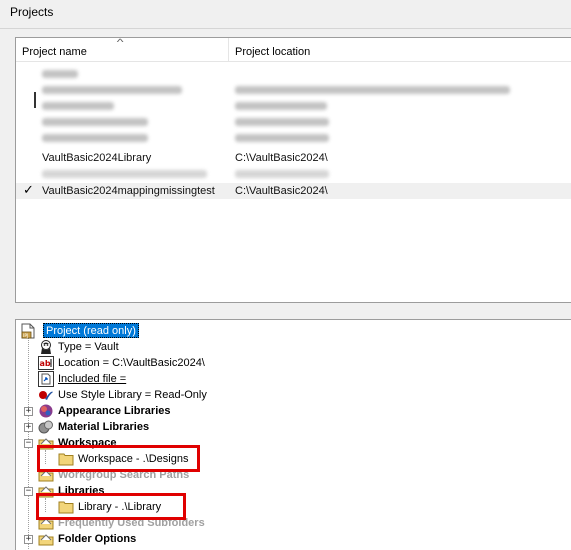  What do you see at coordinates (46, 379) in the screenshot?
I see `included-file-icon` at bounding box center [46, 379].